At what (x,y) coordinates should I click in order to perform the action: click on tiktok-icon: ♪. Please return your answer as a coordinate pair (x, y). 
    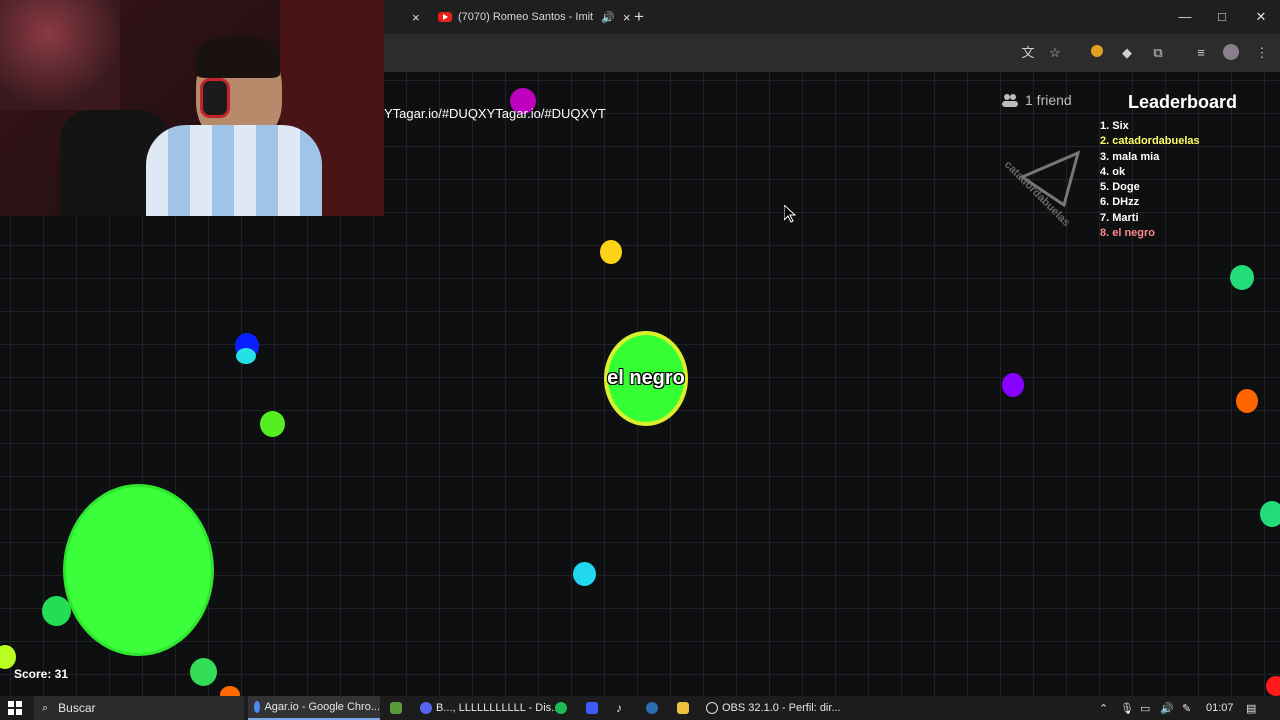
    Looking at the image, I should click on (619, 708).